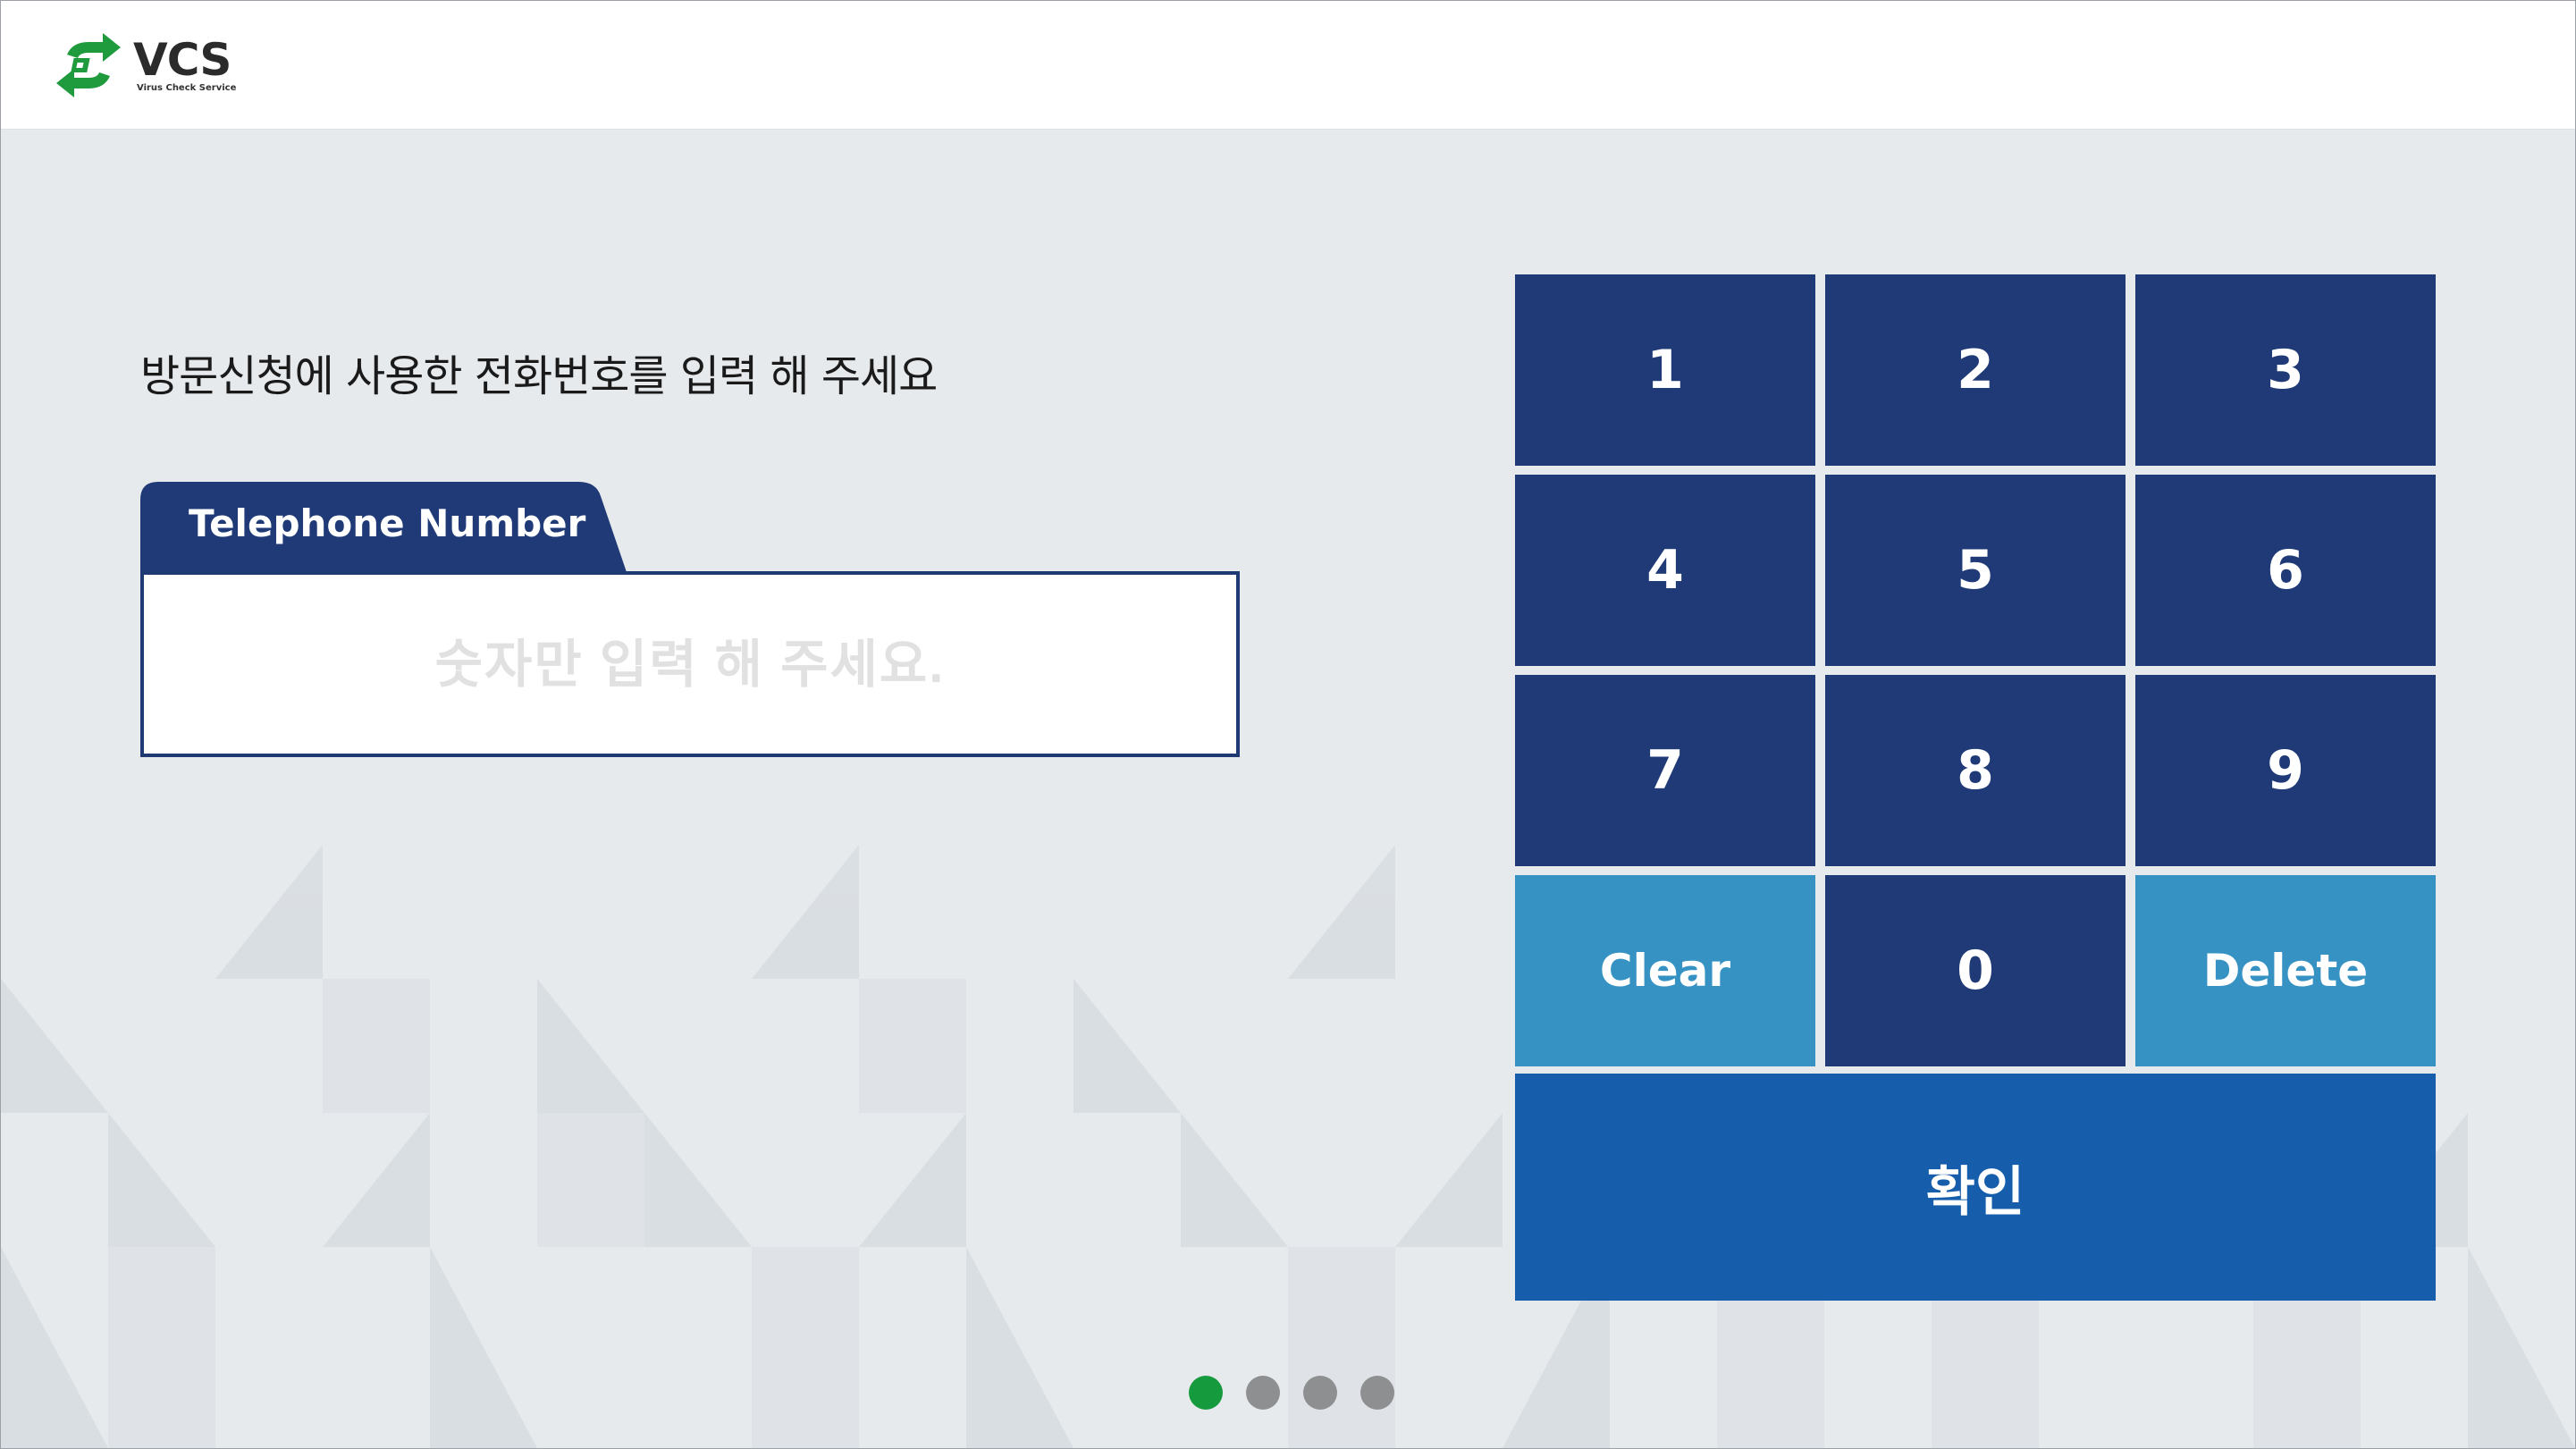  Describe the element at coordinates (1976, 770) in the screenshot. I see `key-8: 8` at that location.